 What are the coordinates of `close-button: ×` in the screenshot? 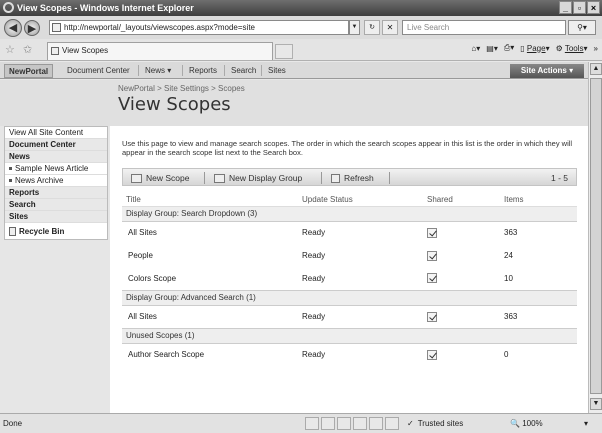 It's located at (593, 7).